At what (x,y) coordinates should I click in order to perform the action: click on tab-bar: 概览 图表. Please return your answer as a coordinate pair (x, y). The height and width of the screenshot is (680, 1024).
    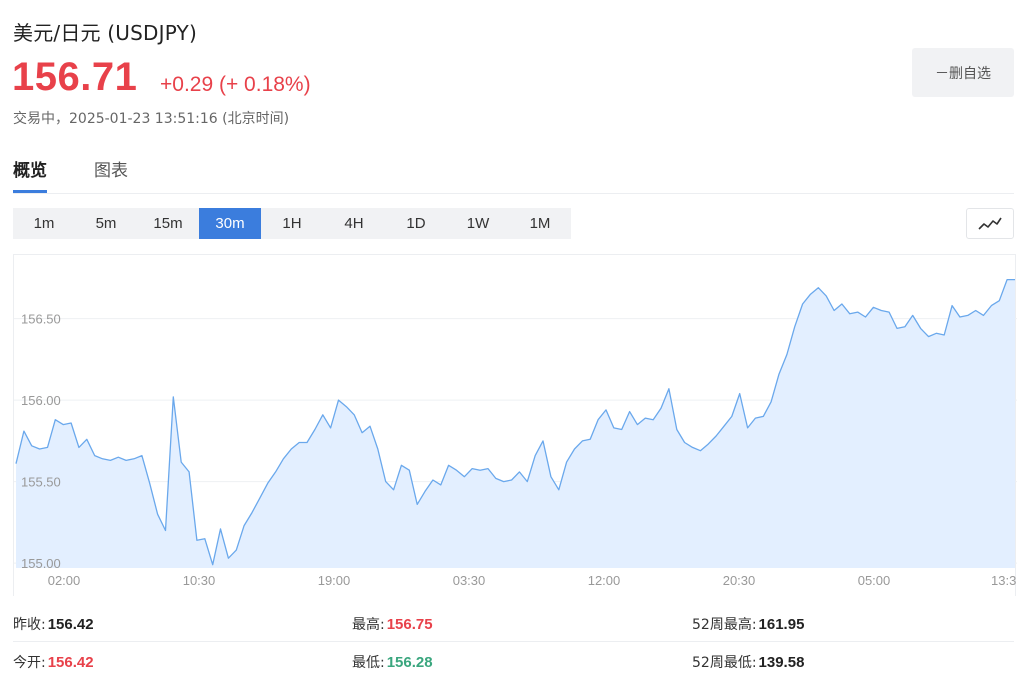
    Looking at the image, I should click on (513, 175).